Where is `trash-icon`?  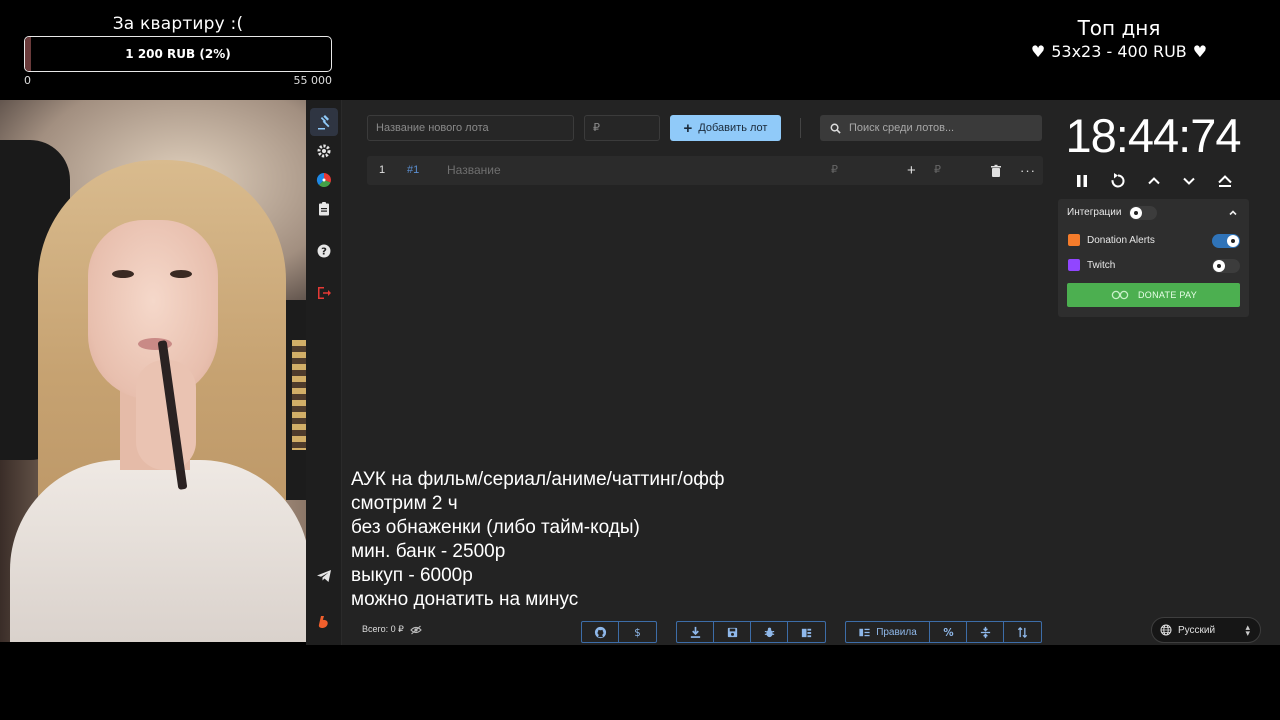 trash-icon is located at coordinates (996, 171).